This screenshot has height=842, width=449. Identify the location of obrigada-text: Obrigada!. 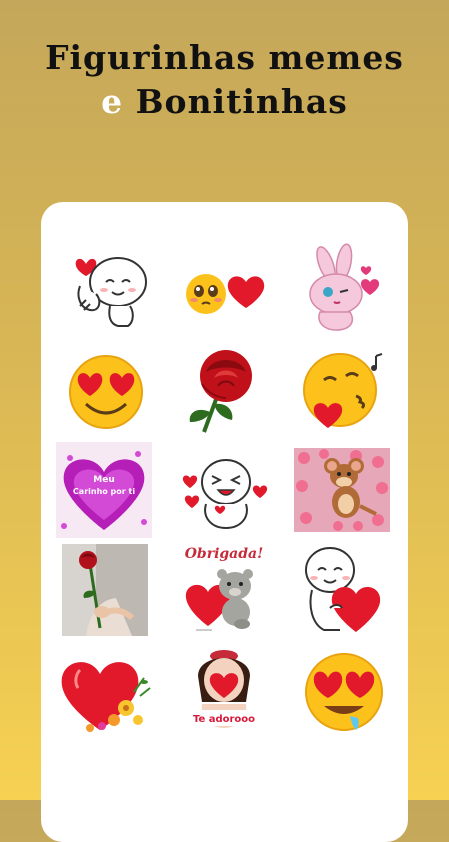
(224, 554).